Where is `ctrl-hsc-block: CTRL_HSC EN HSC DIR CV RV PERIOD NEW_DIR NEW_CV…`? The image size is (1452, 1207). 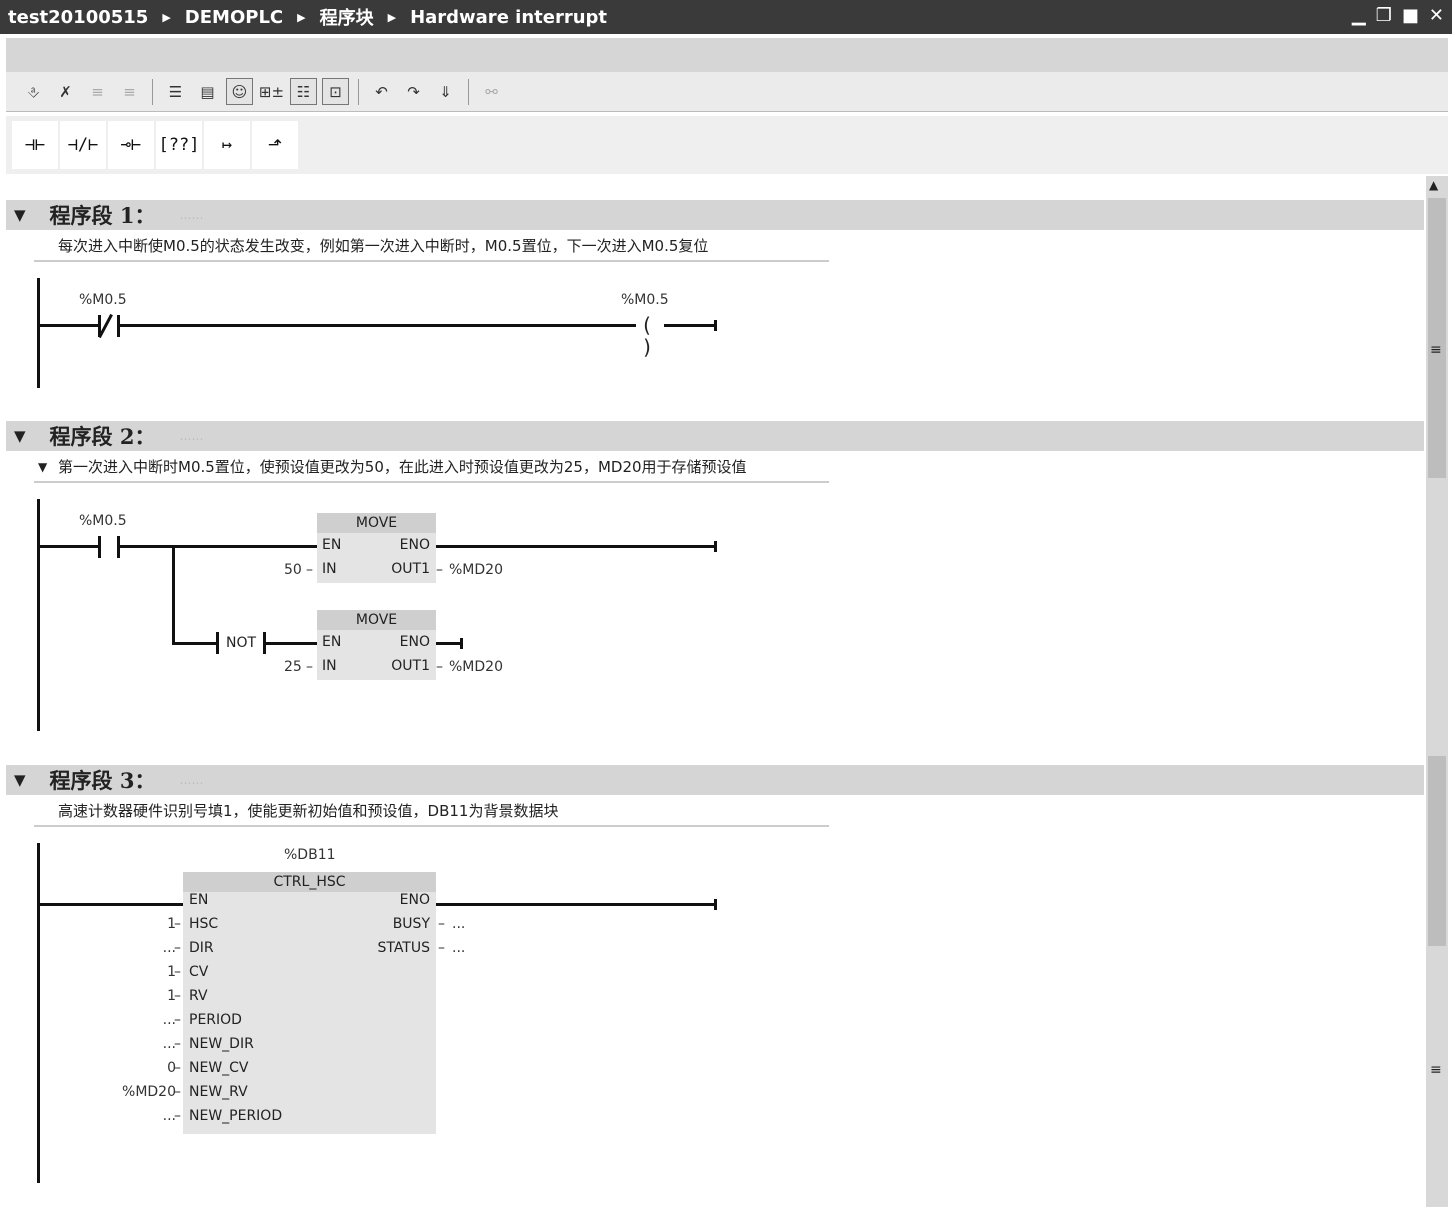
ctrl-hsc-block: CTRL_HSC EN HSC DIR CV RV PERIOD NEW_DIR NEW_CV… is located at coordinates (309, 1003).